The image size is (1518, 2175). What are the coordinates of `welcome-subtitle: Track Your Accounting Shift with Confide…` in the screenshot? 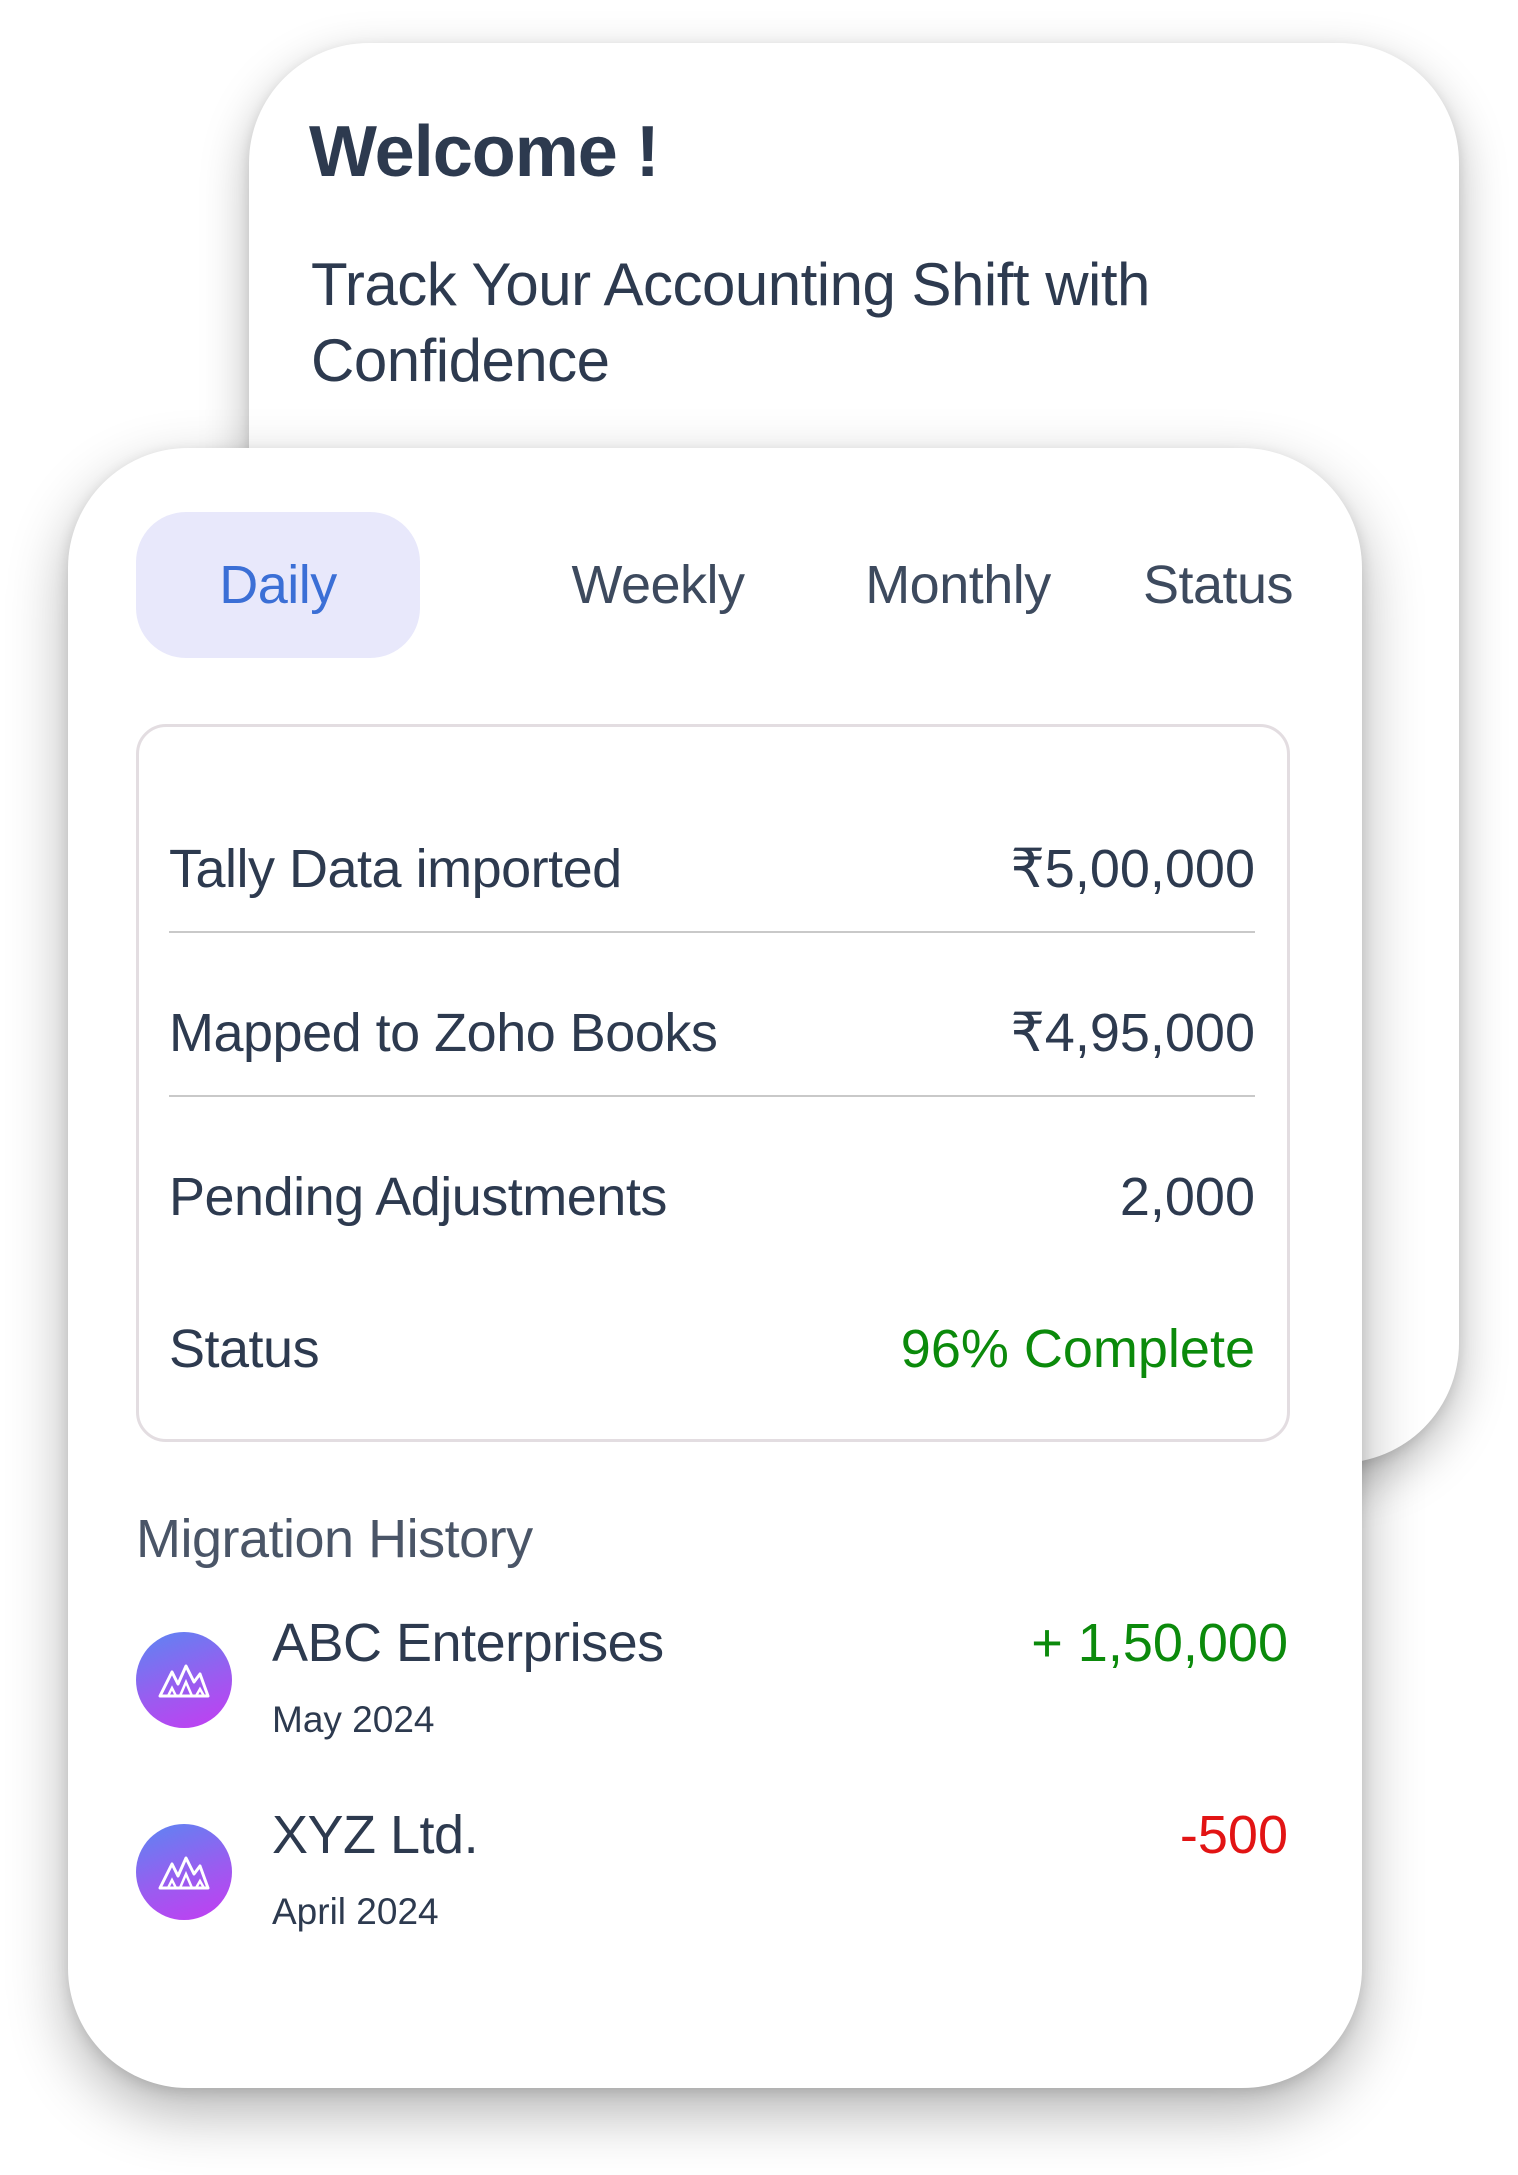 It's located at (730, 322).